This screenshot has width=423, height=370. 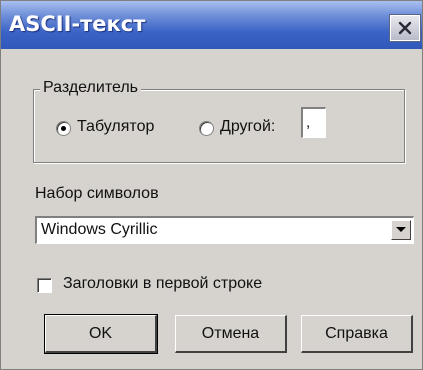 I want to click on headers-checkbox-label: Заголовки в первой строке, so click(x=162, y=284).